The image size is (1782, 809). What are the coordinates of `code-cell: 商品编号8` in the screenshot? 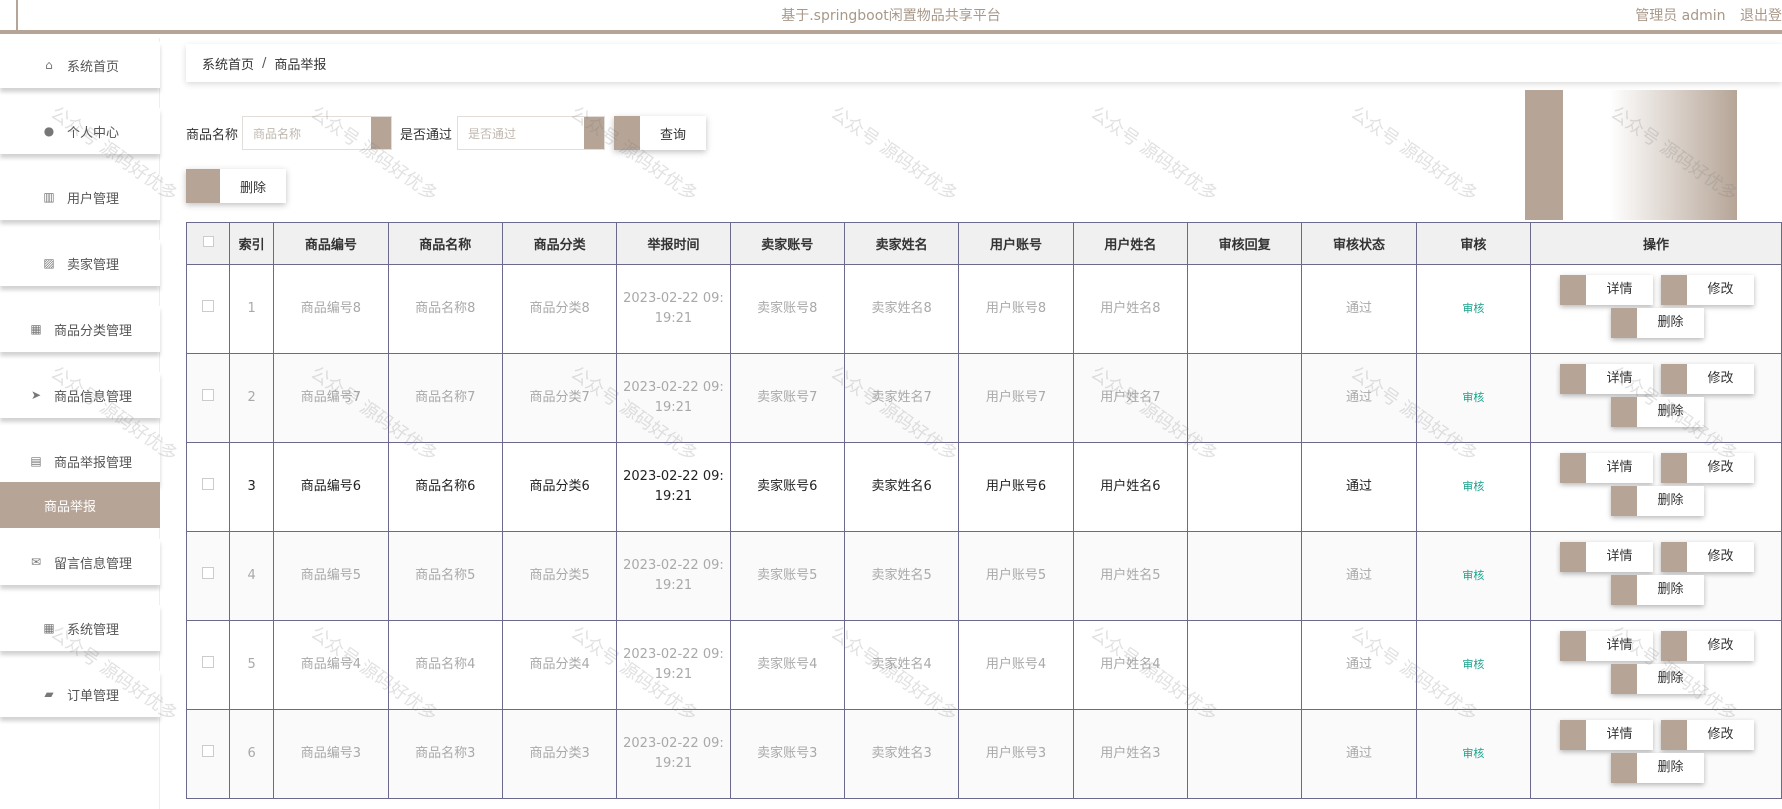 It's located at (331, 309).